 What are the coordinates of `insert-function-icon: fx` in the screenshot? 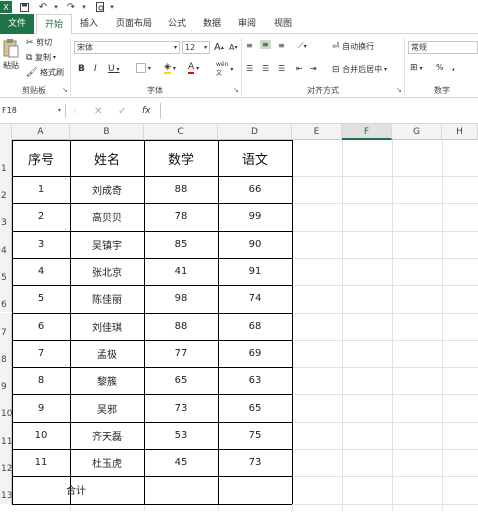 It's located at (146, 111).